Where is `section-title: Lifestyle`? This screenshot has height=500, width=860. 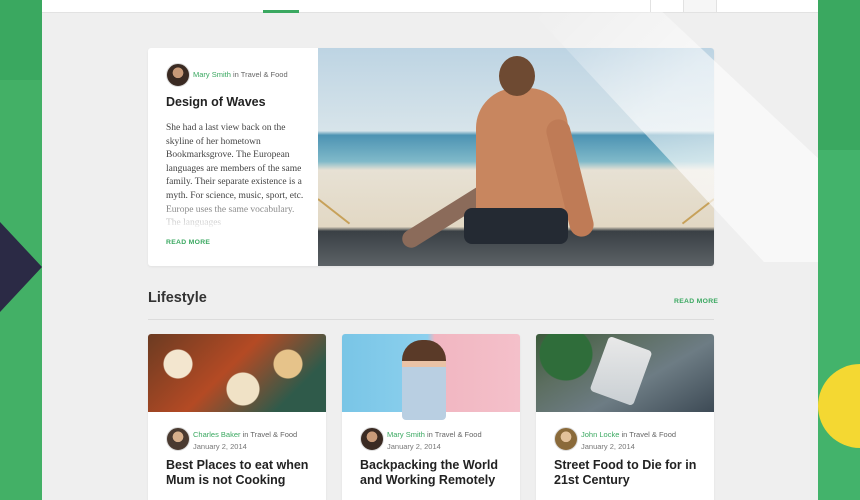 section-title: Lifestyle is located at coordinates (177, 298).